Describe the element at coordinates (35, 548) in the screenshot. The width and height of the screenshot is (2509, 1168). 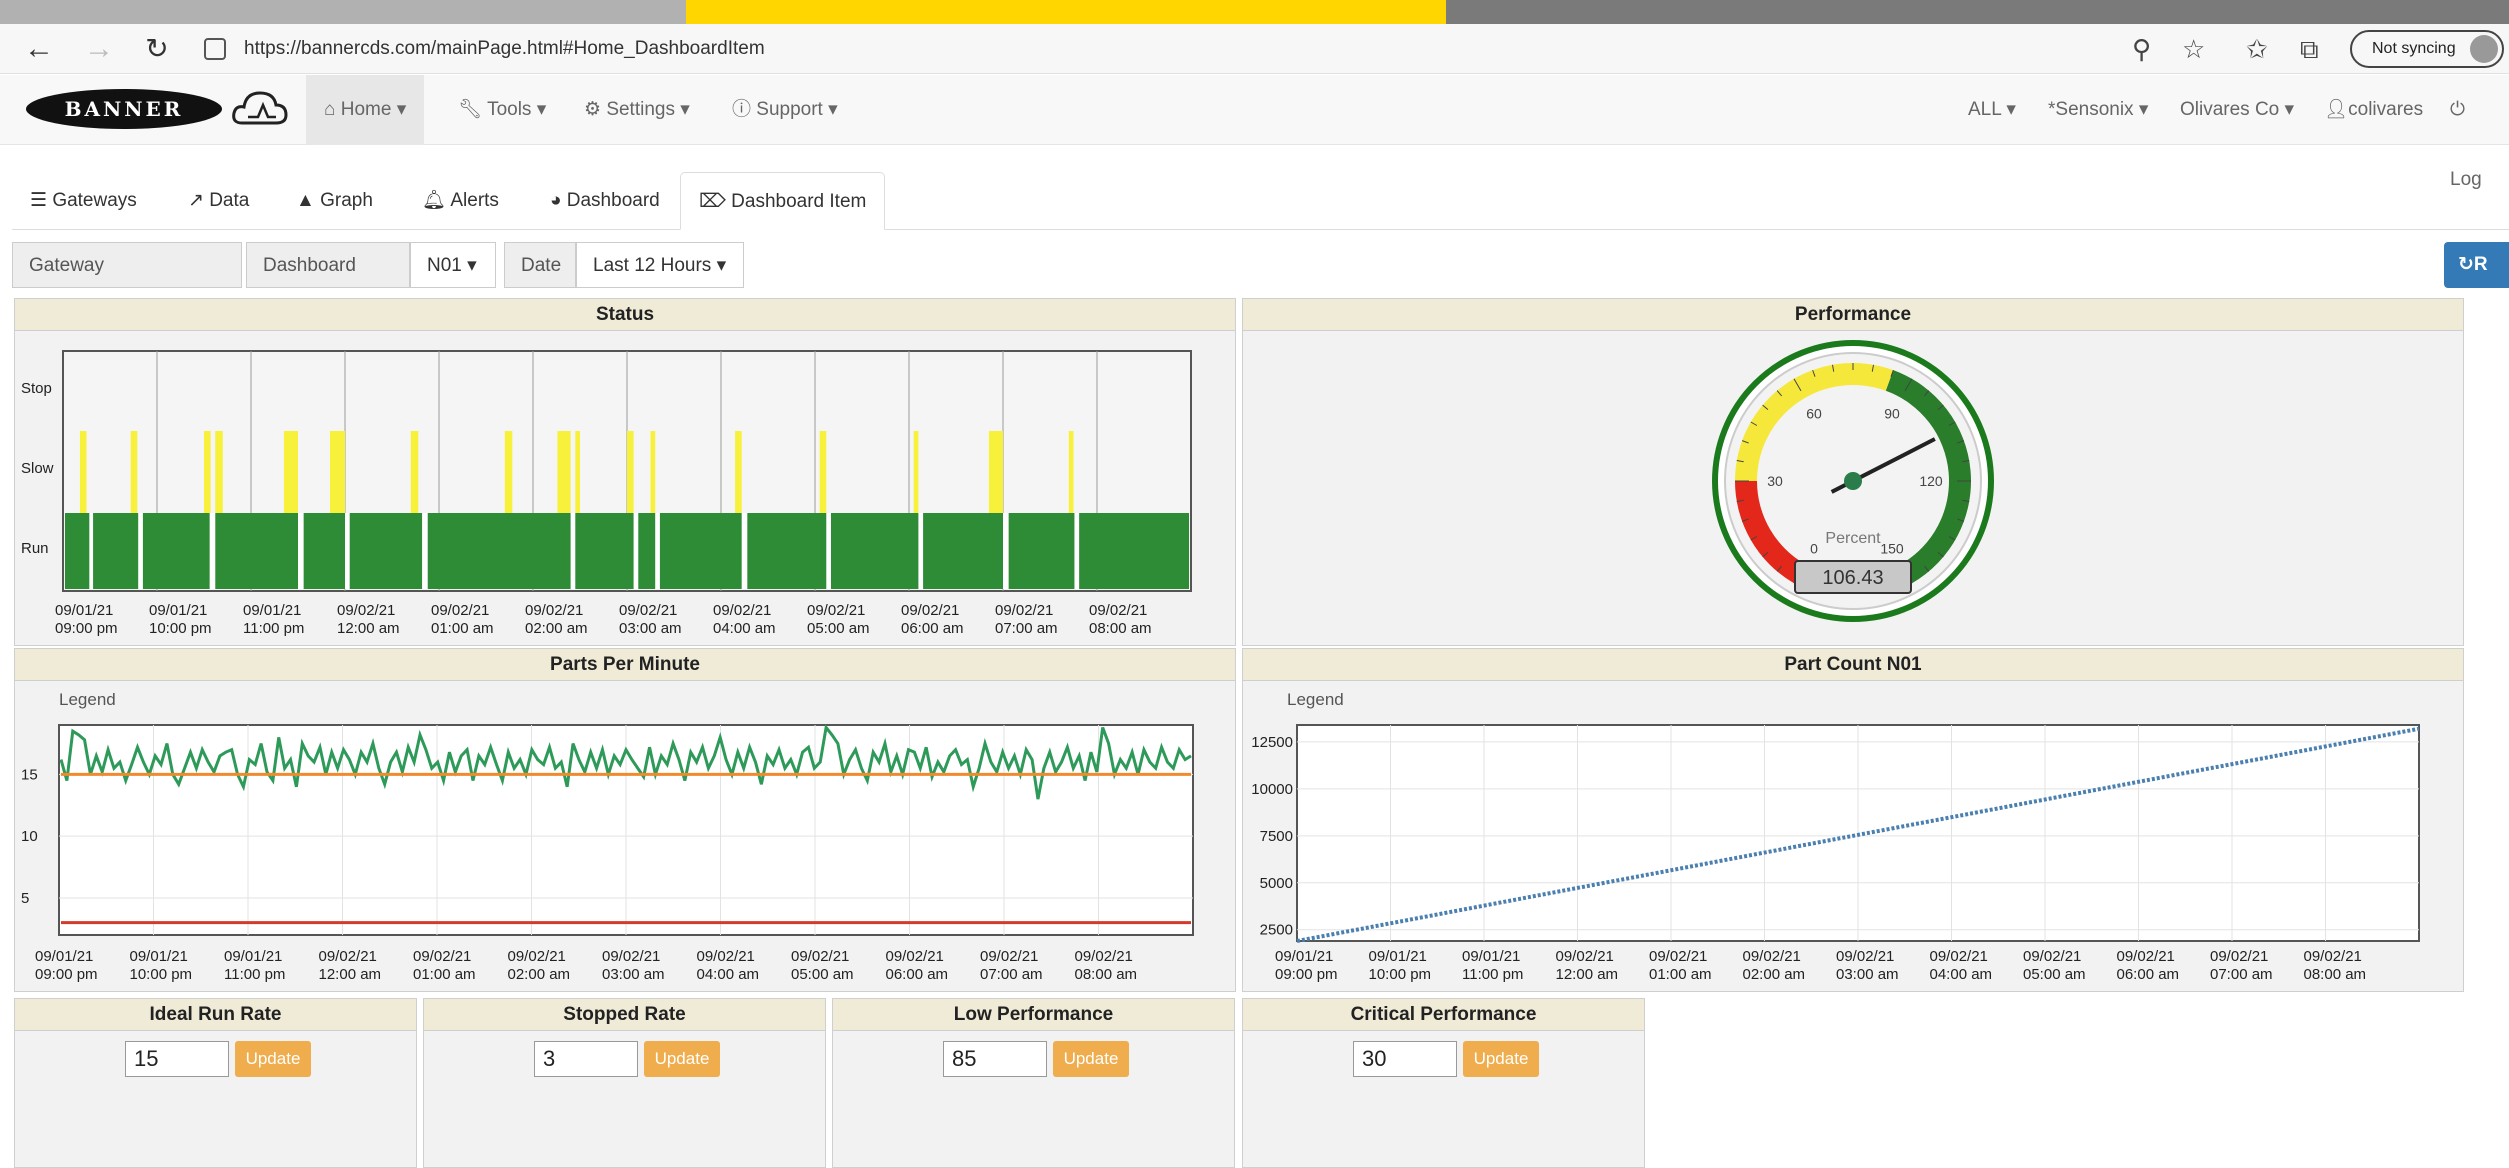
I see `status-y-label: Run` at that location.